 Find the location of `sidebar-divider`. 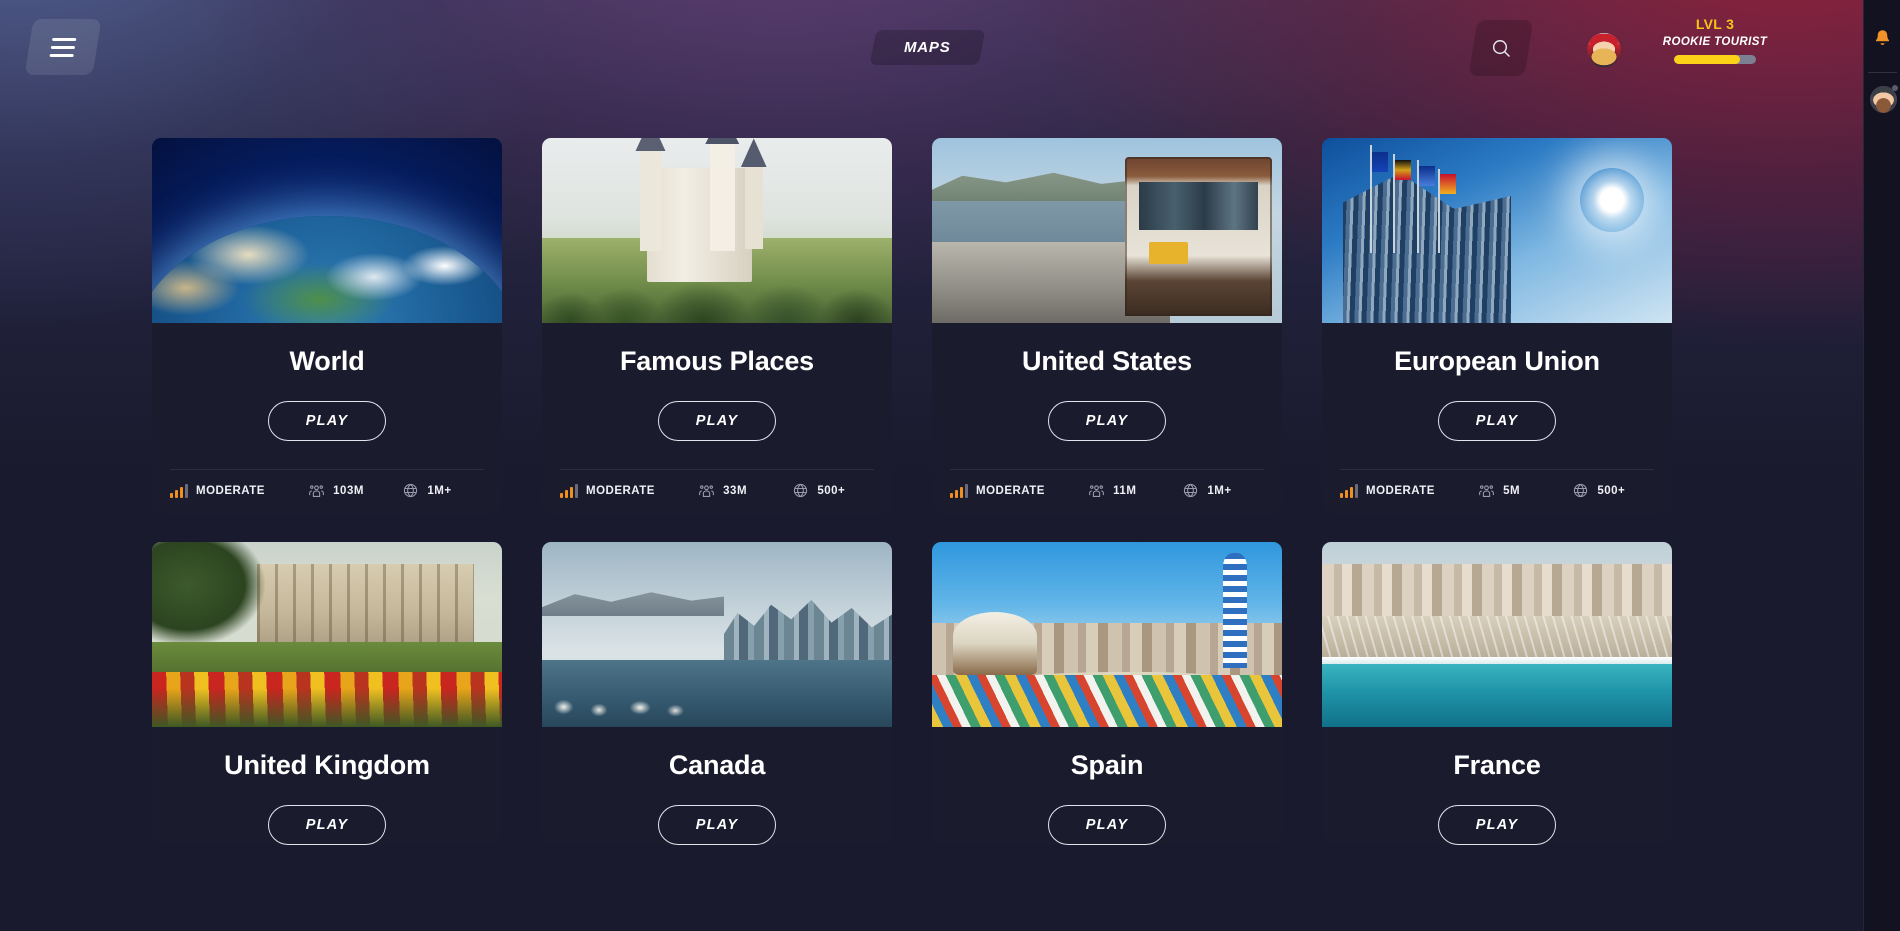

sidebar-divider is located at coordinates (1882, 72).